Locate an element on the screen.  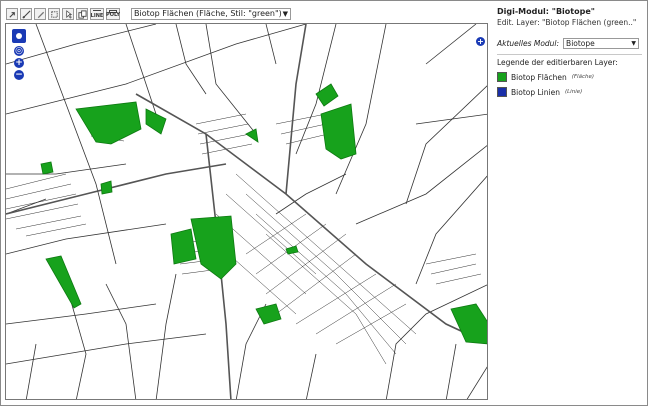
divider is located at coordinates (569, 54).